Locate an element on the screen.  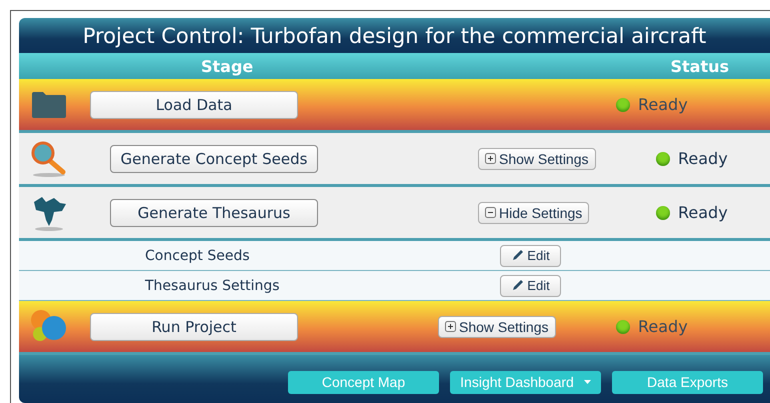
minus-icon is located at coordinates (490, 212).